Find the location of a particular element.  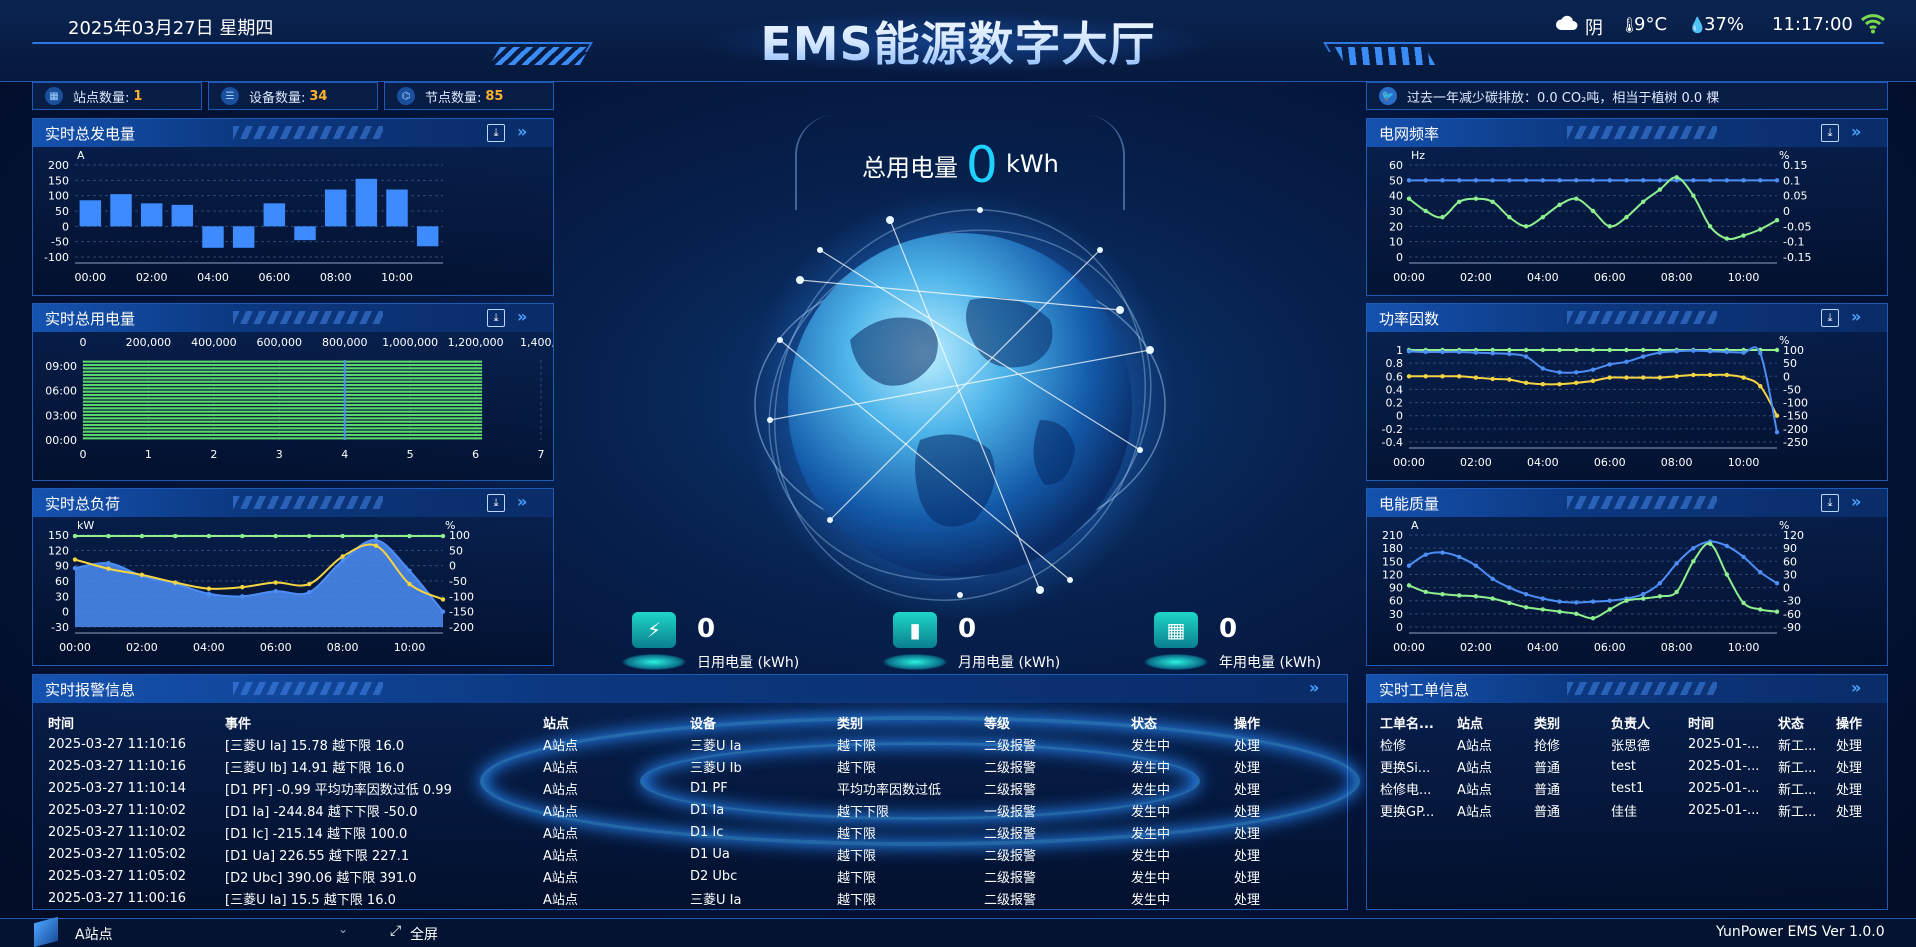

y-tick-label: 0.8 is located at coordinates (1395, 363).